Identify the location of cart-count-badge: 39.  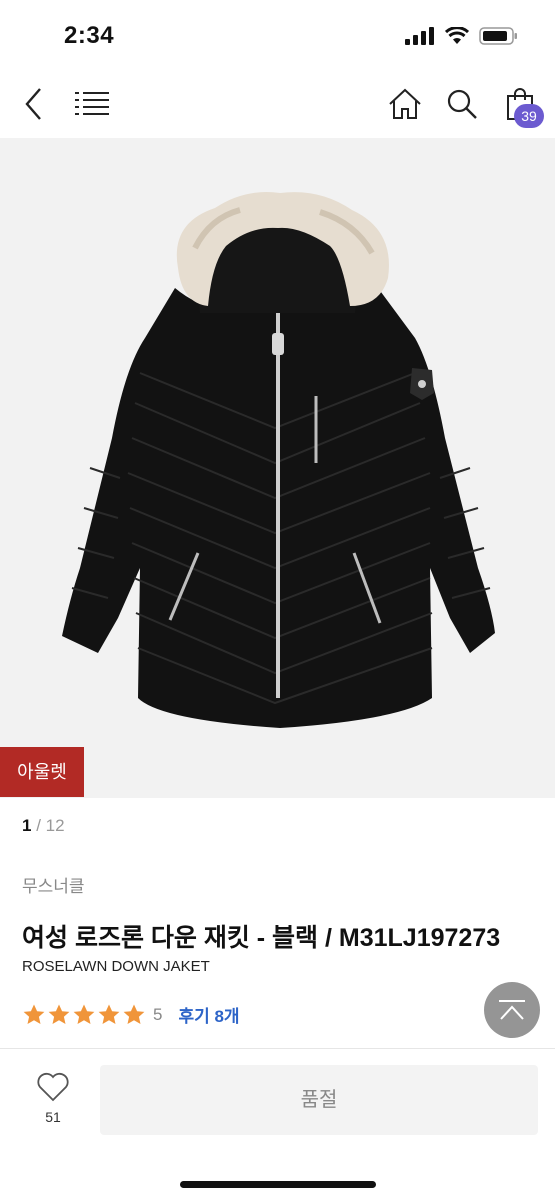
(529, 116).